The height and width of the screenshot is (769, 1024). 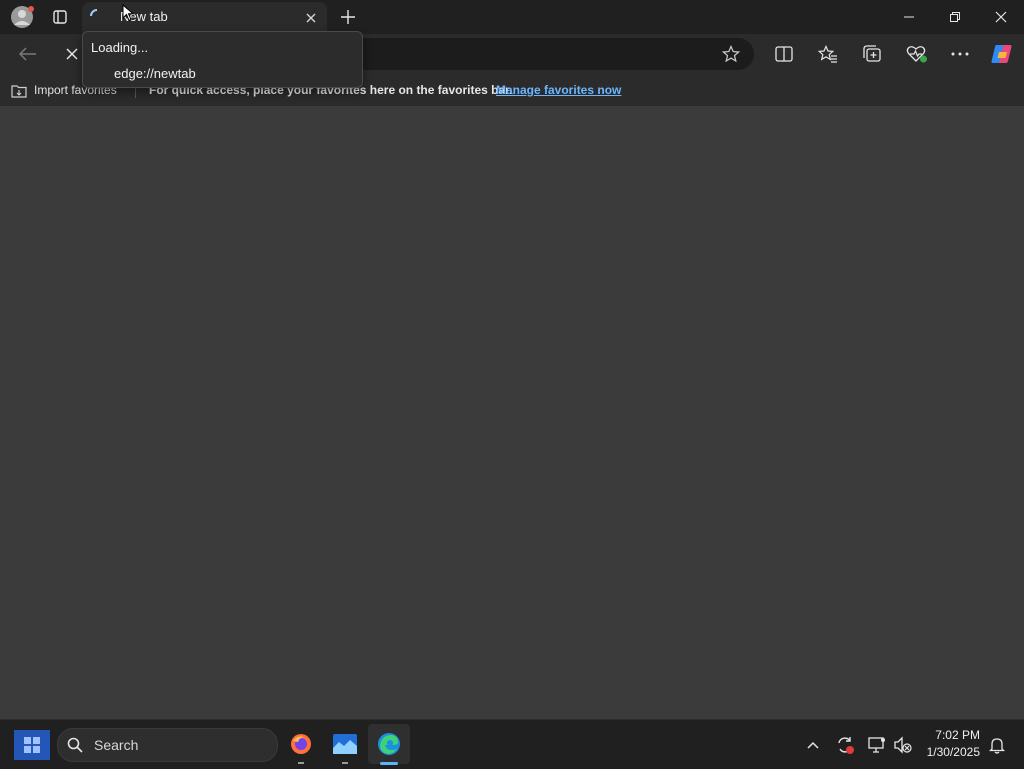 What do you see at coordinates (558, 90) in the screenshot?
I see `manage-favorites-link: Manage favorites now` at bounding box center [558, 90].